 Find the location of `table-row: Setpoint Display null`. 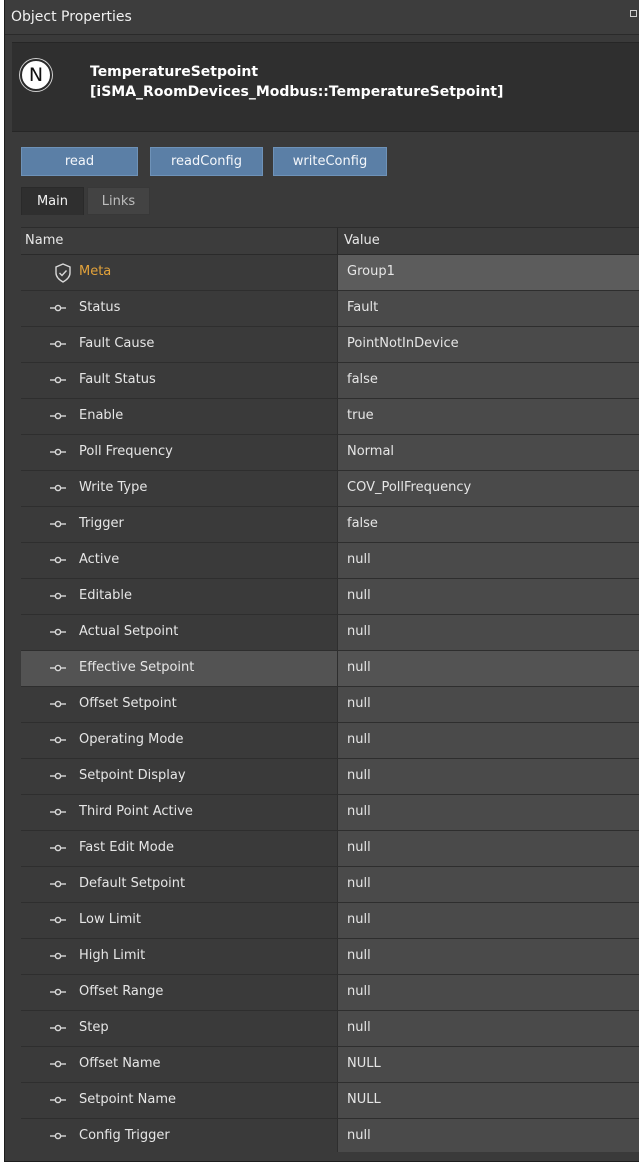

table-row: Setpoint Display null is located at coordinates (330, 777).